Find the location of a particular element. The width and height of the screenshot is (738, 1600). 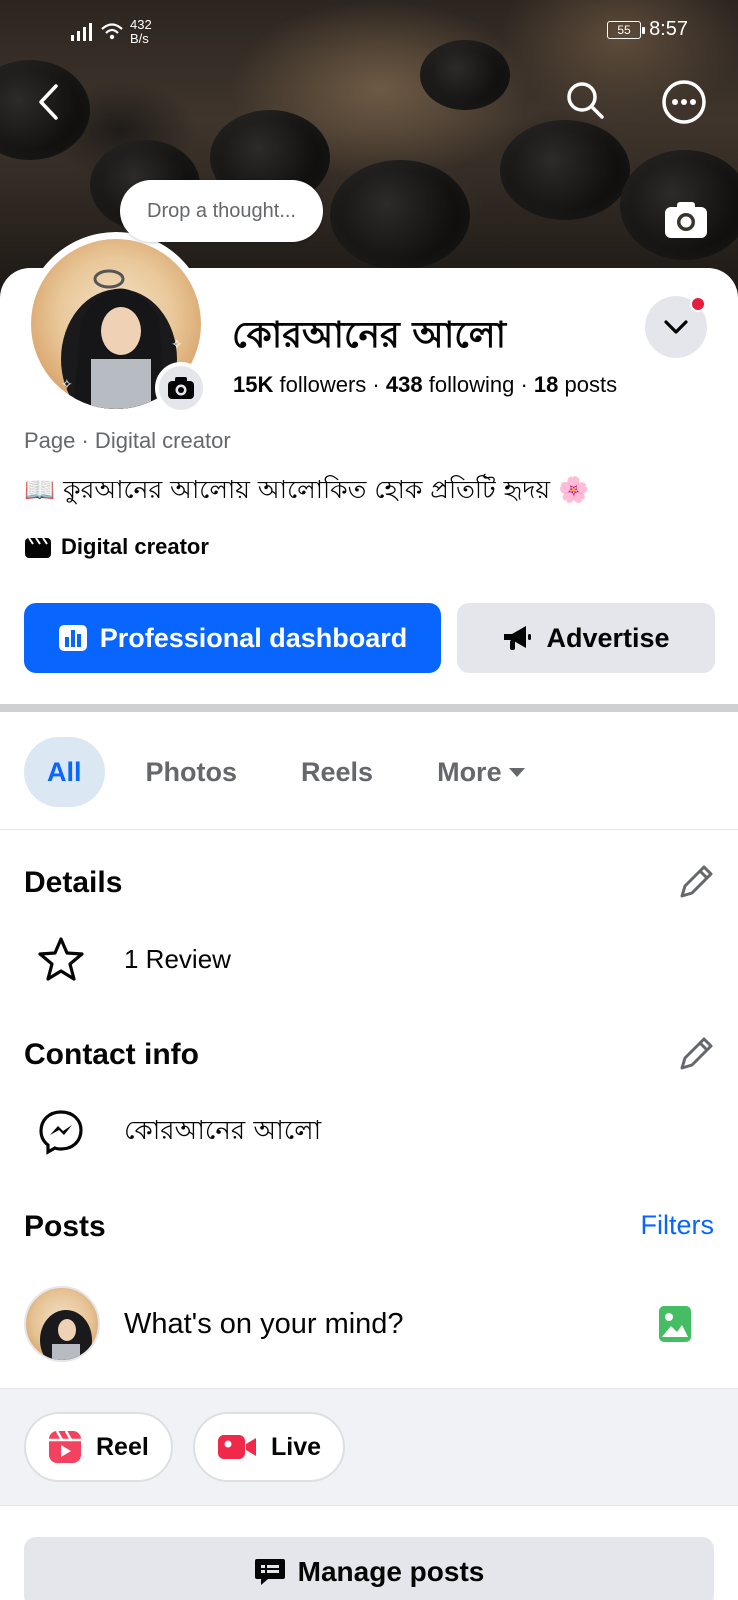

posts-filters-link: Filters is located at coordinates (678, 1225).